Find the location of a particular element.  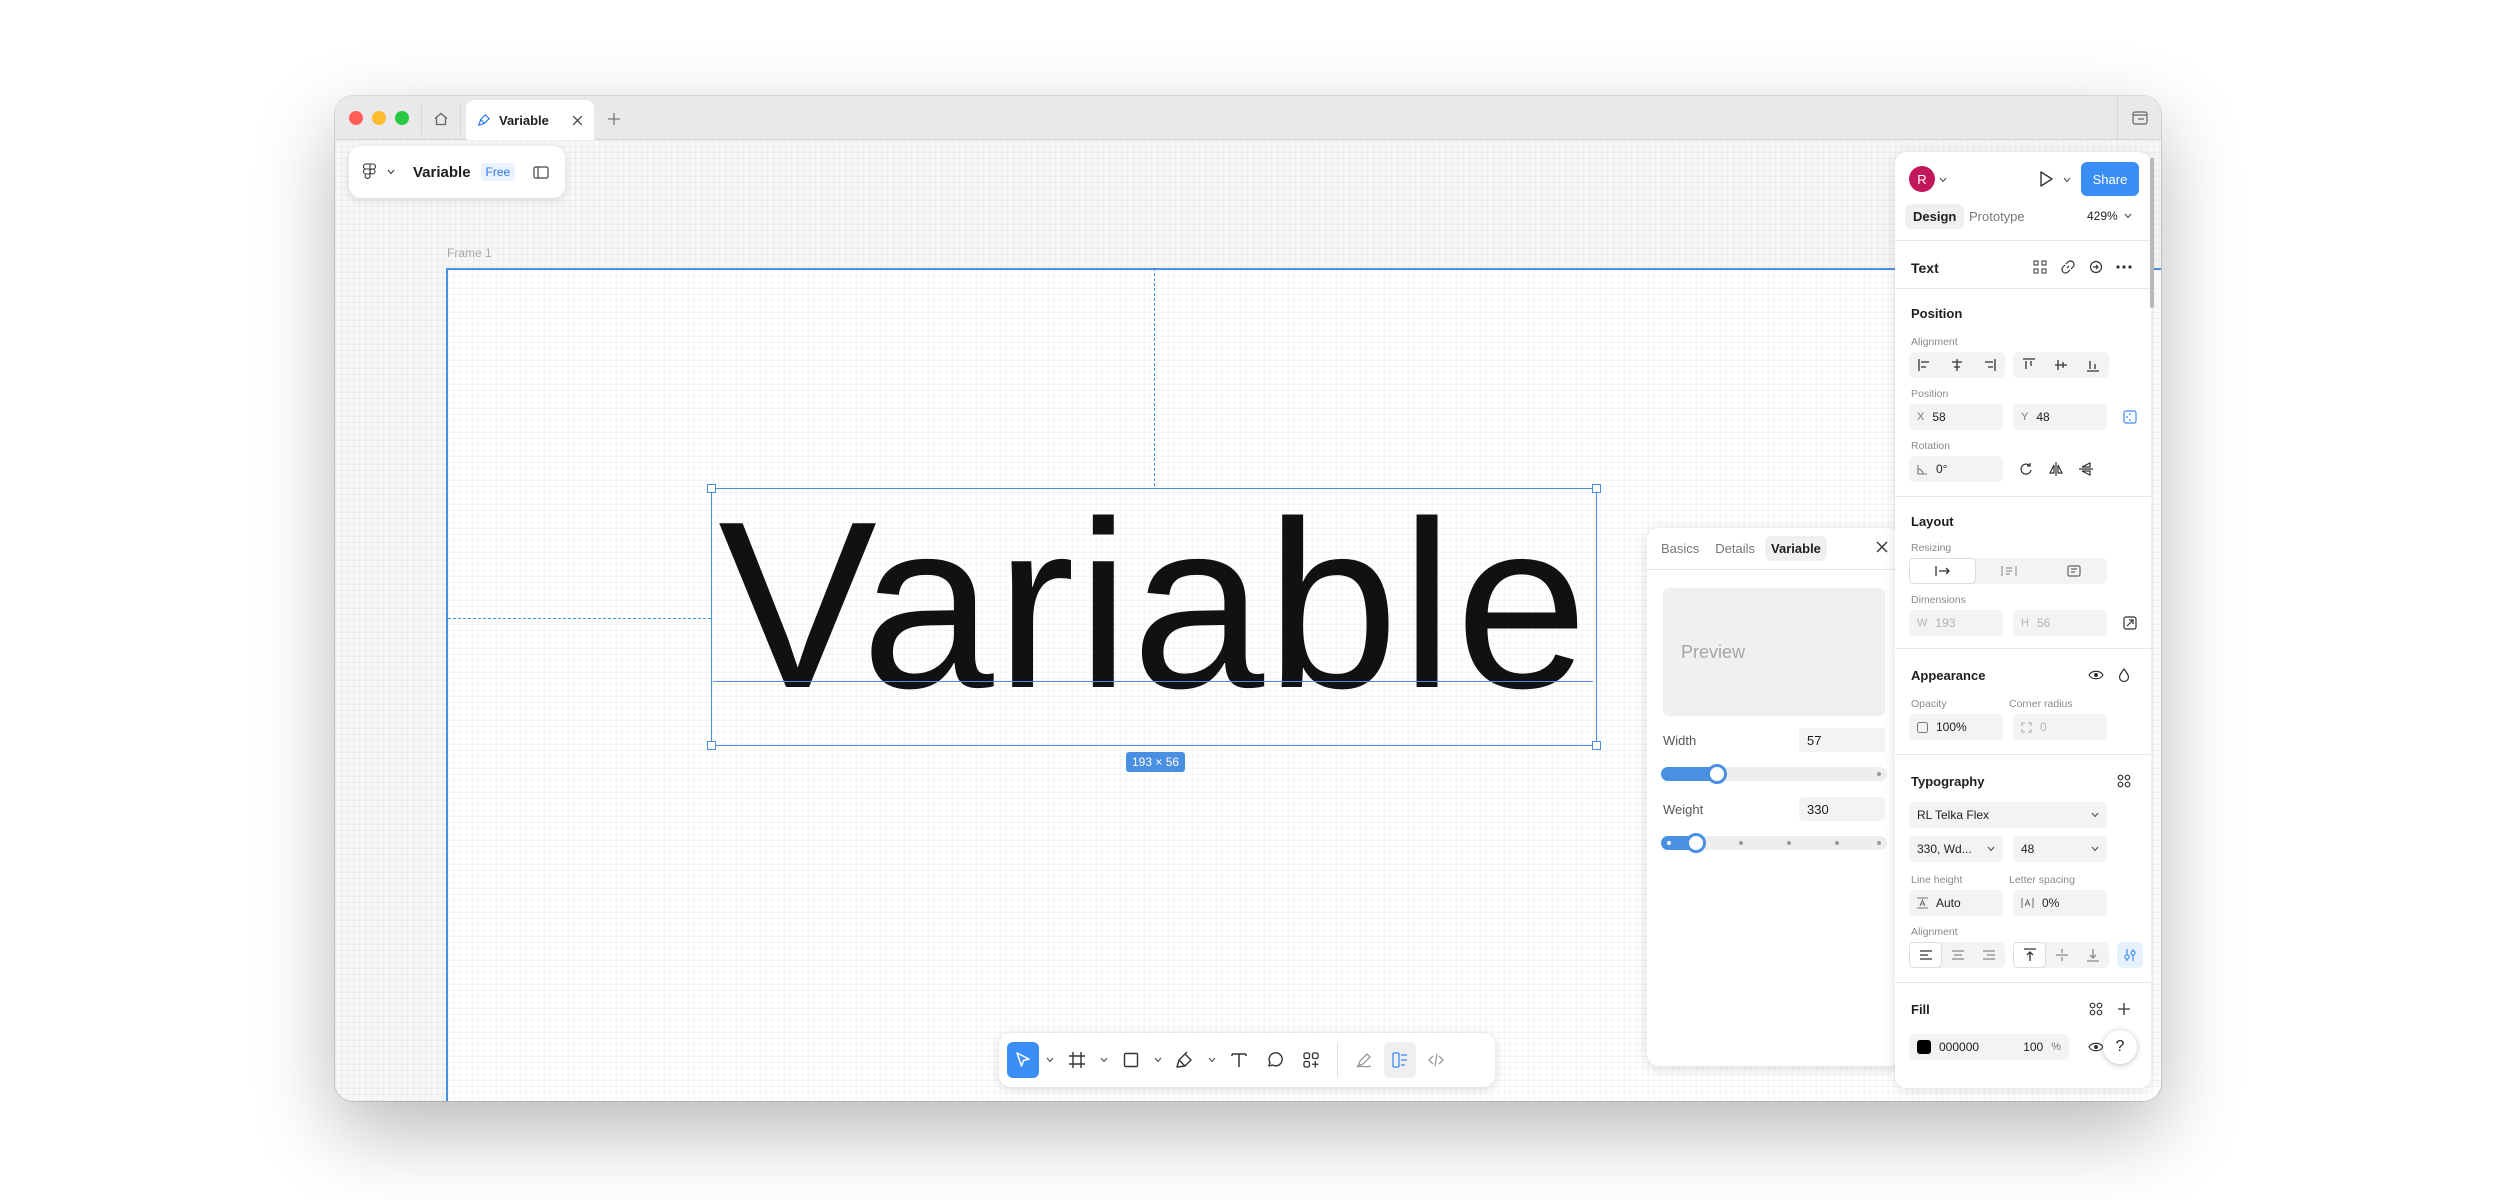

fill-color-input: 000000 100 % is located at coordinates (1989, 1047).